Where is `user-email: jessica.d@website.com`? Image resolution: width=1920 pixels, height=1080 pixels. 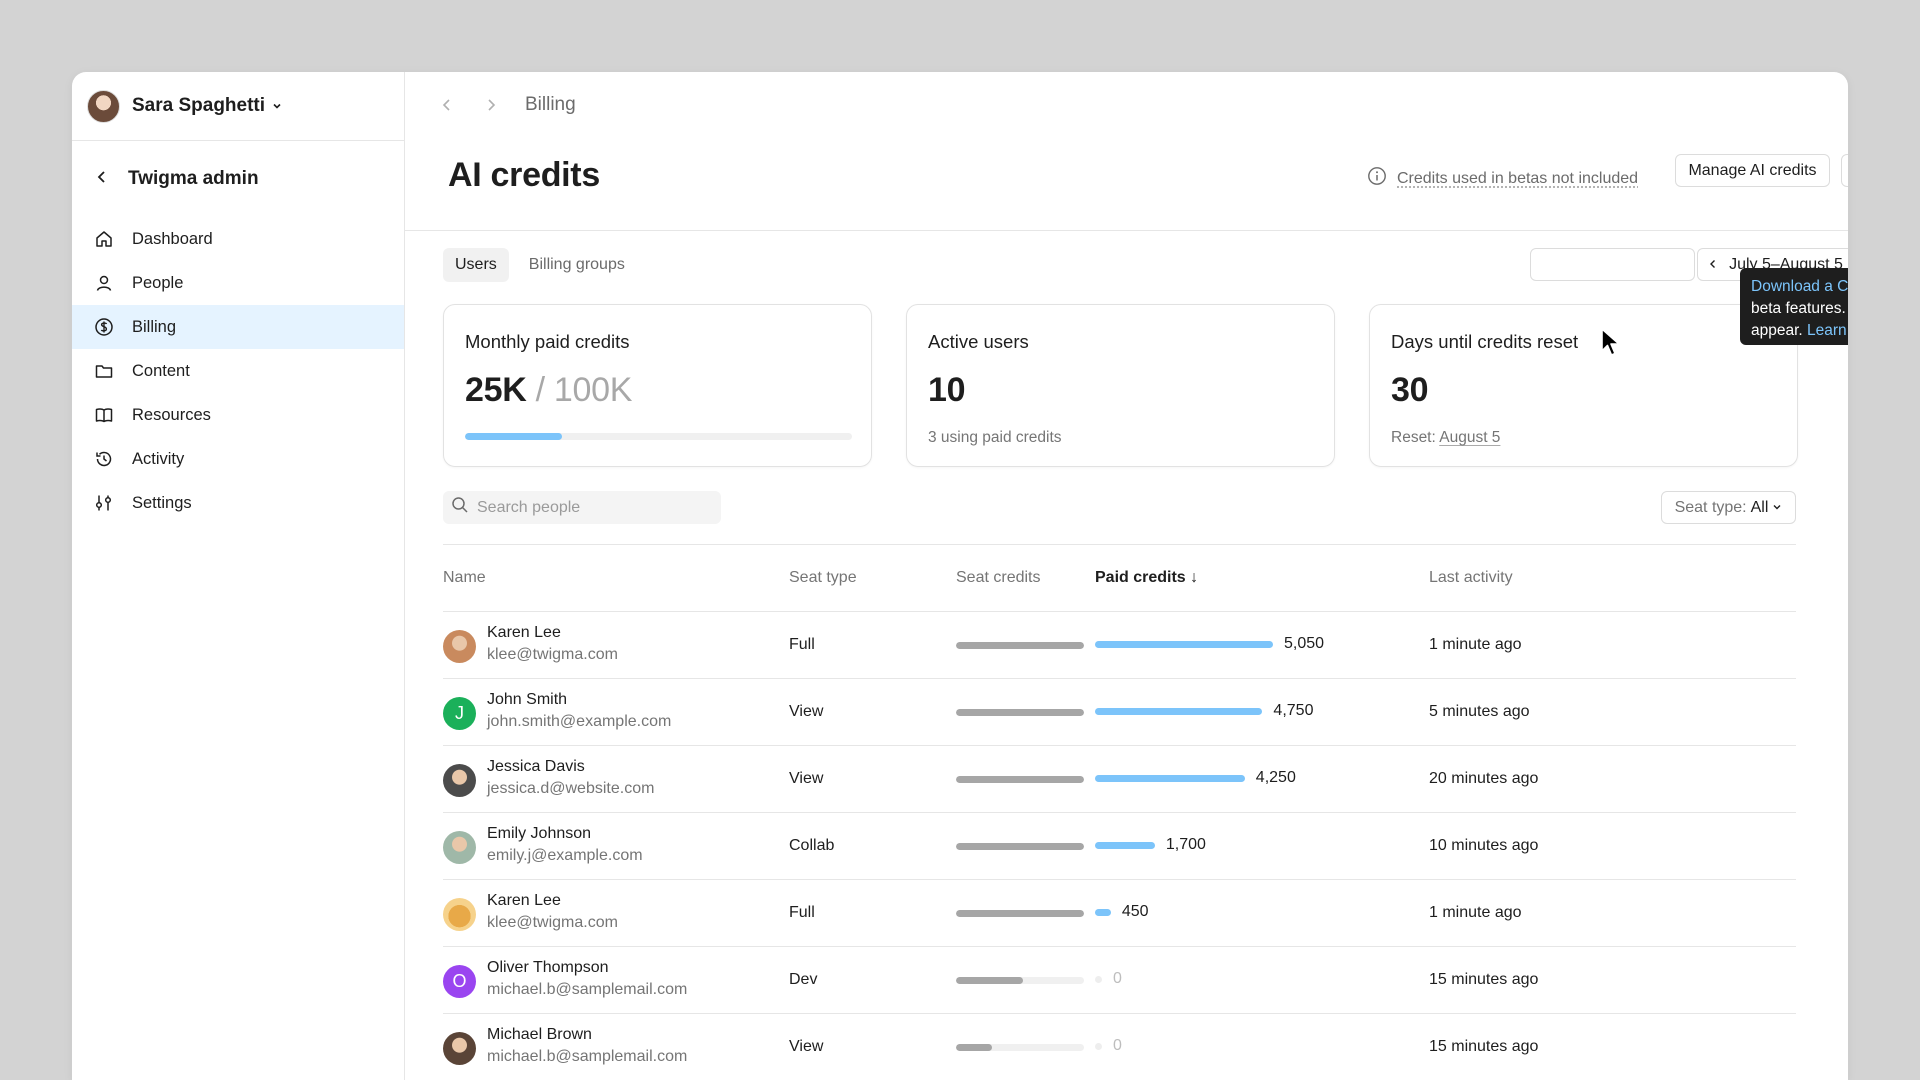 user-email: jessica.d@website.com is located at coordinates (571, 788).